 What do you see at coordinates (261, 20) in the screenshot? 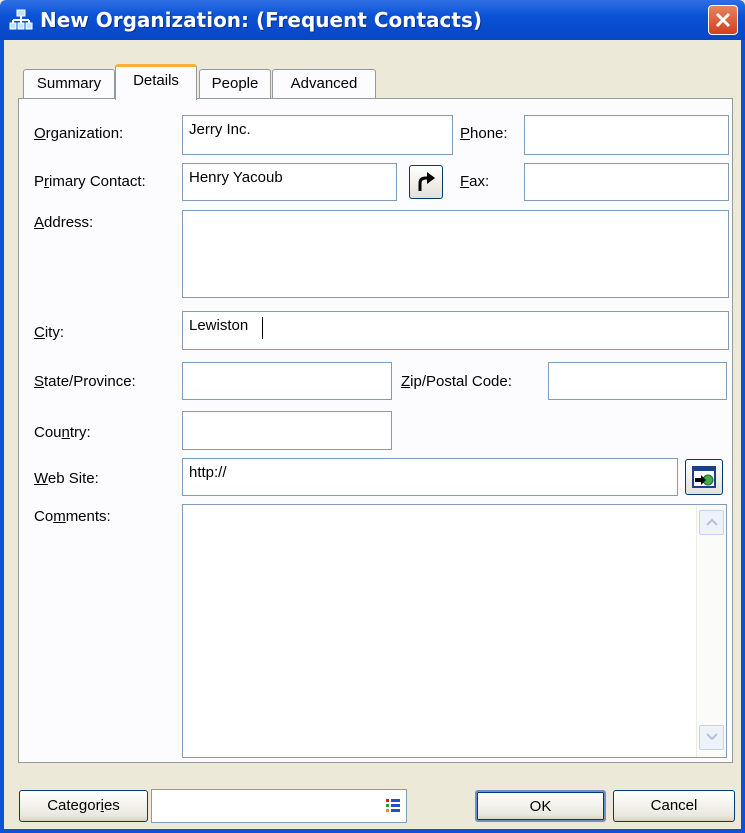
I see `window-title: New Organization: (Frequent Contacts)` at bounding box center [261, 20].